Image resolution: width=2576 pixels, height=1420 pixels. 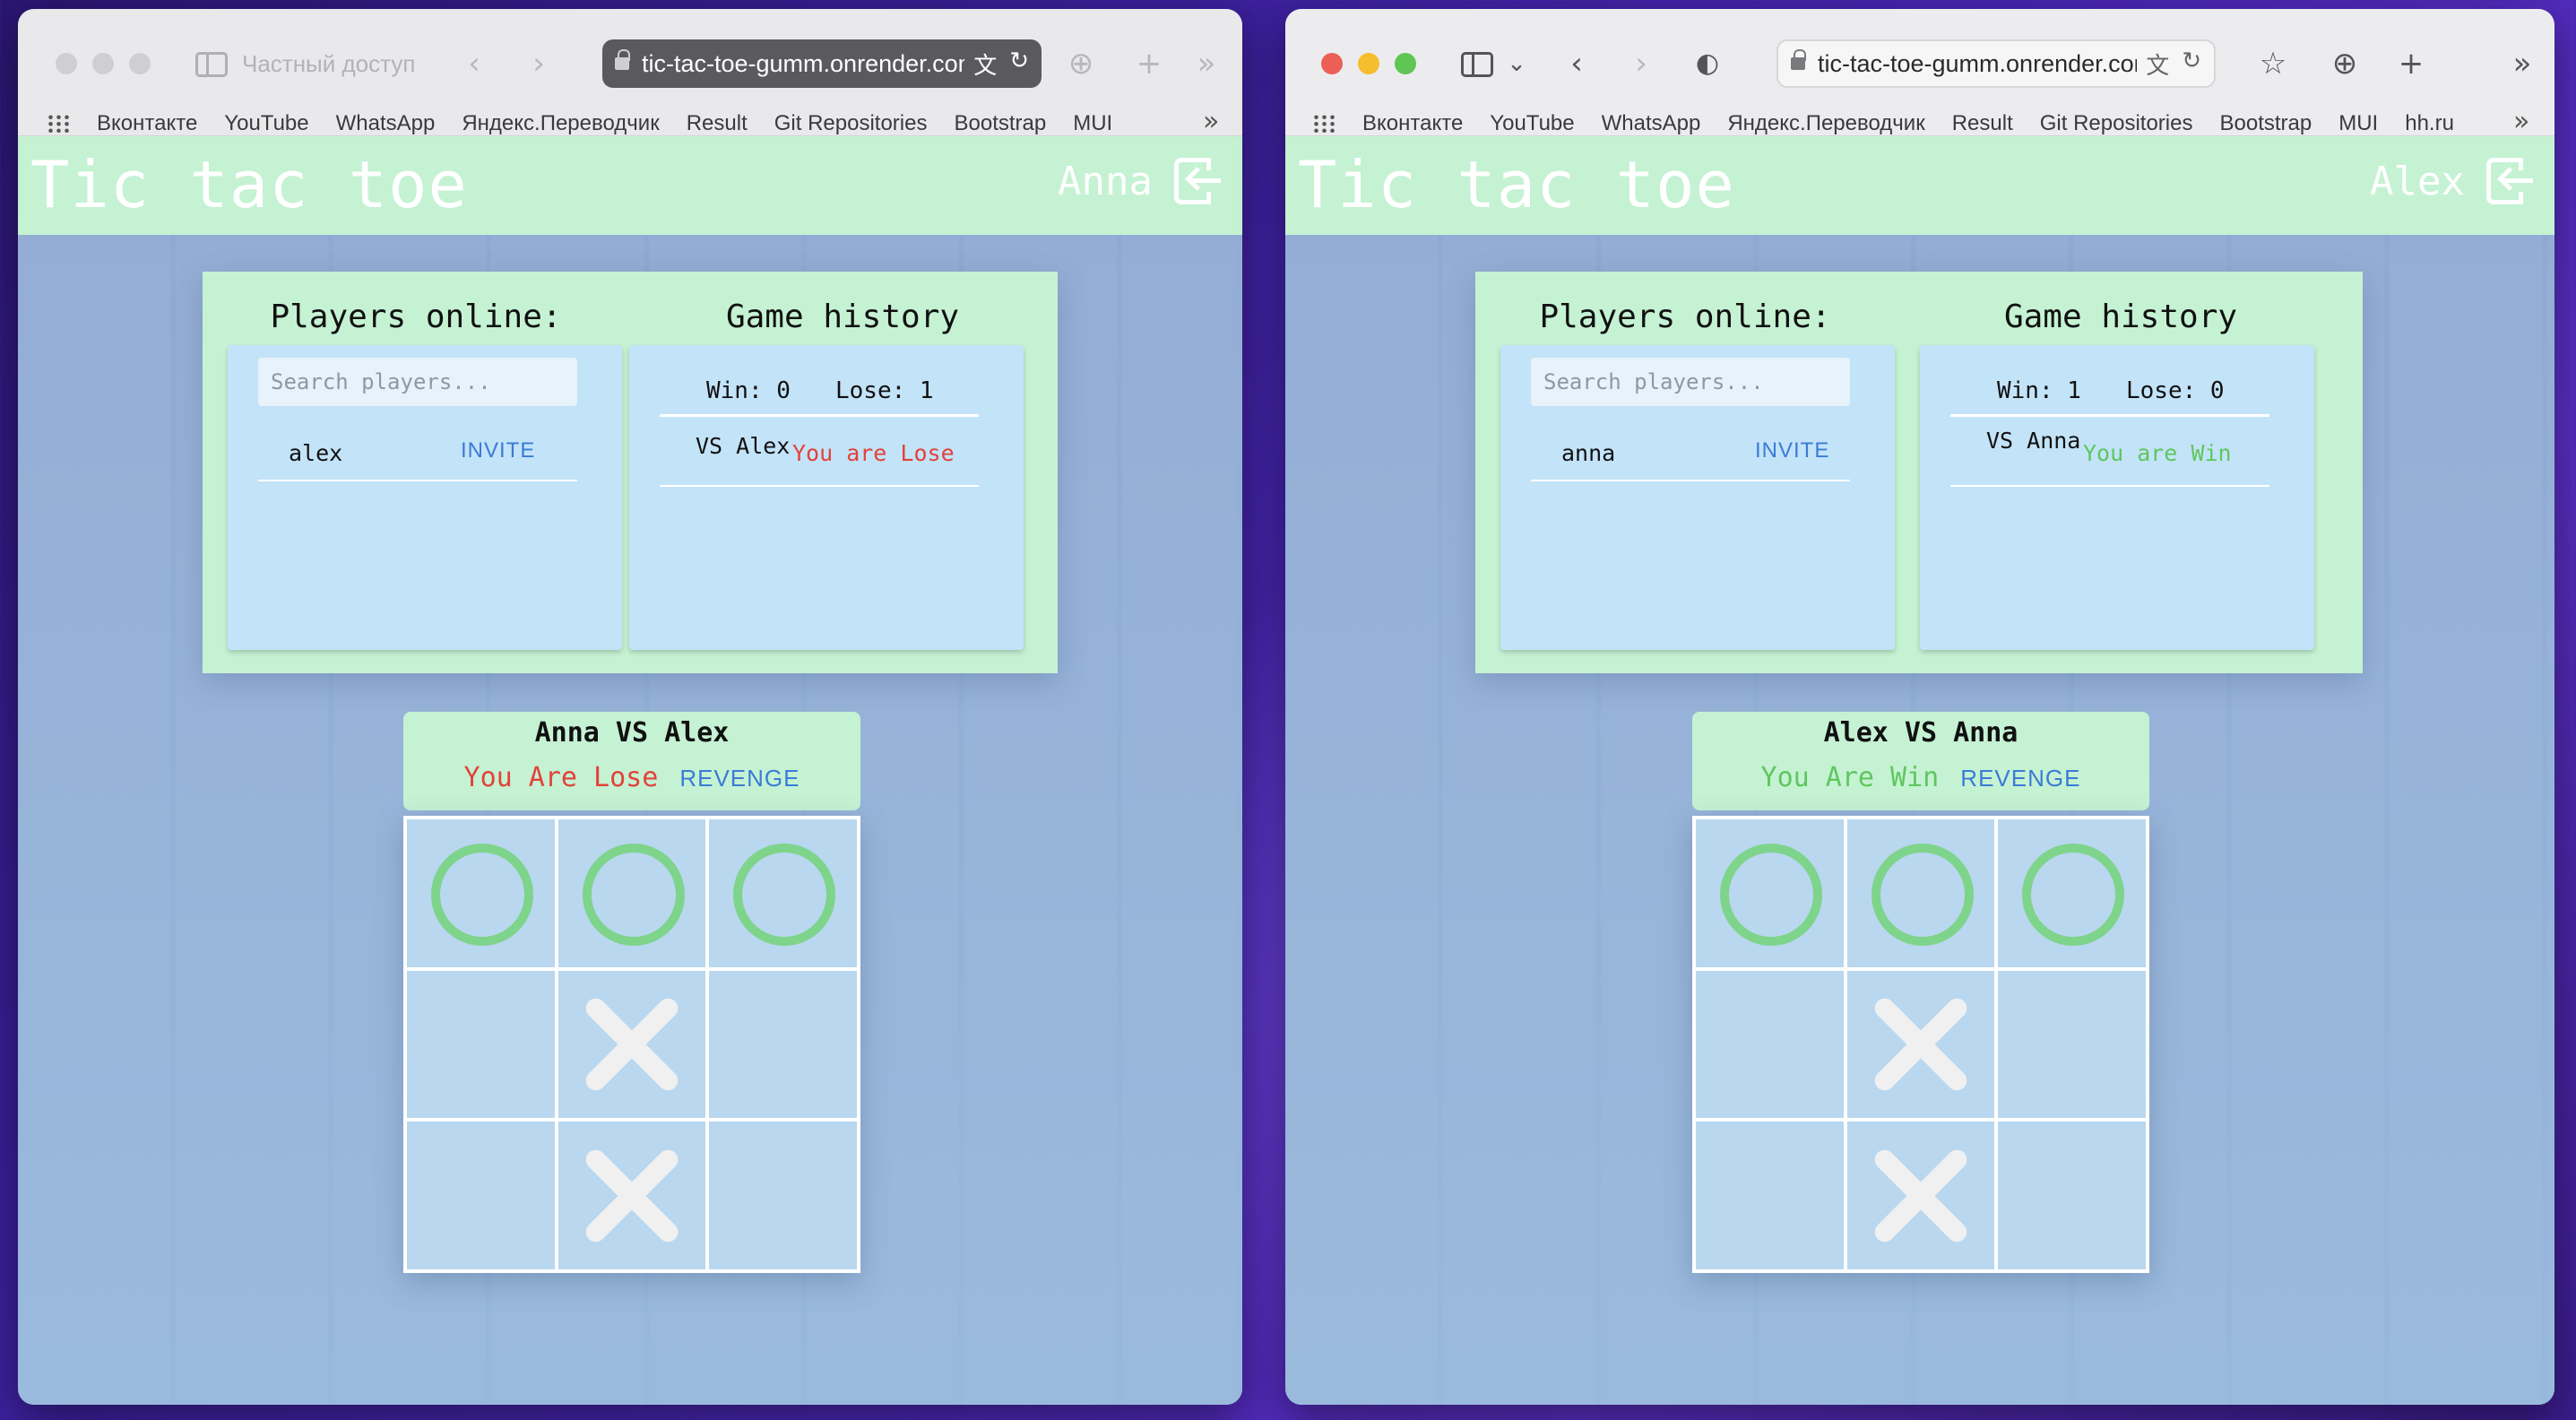 What do you see at coordinates (1919, 185) in the screenshot?
I see `app-header: Tic tac toe Alex` at bounding box center [1919, 185].